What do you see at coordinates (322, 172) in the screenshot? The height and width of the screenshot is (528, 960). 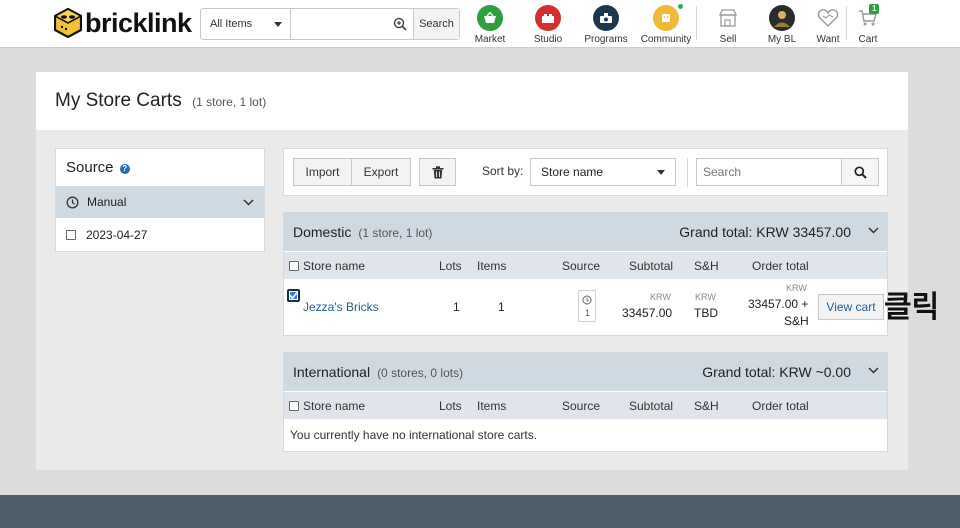 I see `import-button: Import` at bounding box center [322, 172].